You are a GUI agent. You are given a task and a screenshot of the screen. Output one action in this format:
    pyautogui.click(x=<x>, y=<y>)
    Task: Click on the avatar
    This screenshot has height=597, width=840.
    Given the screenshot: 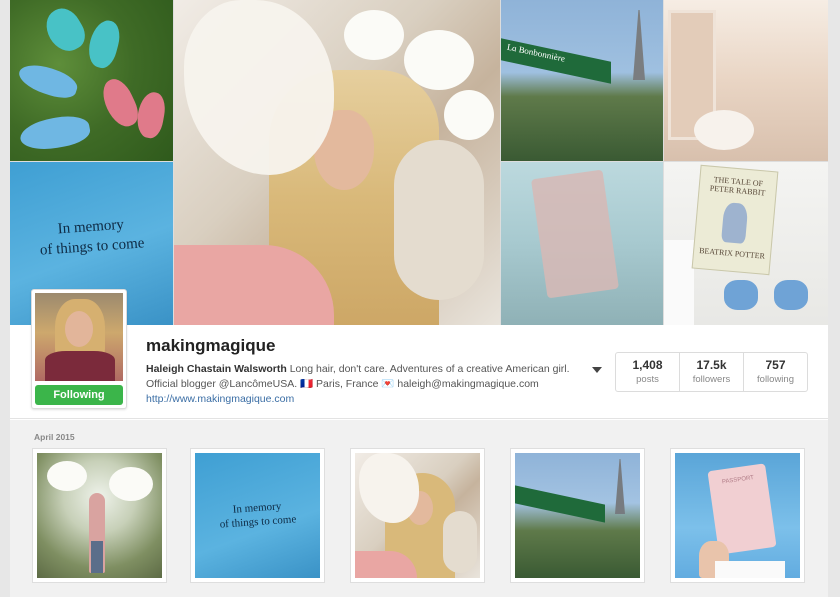 What is the action you would take?
    pyautogui.click(x=79, y=337)
    